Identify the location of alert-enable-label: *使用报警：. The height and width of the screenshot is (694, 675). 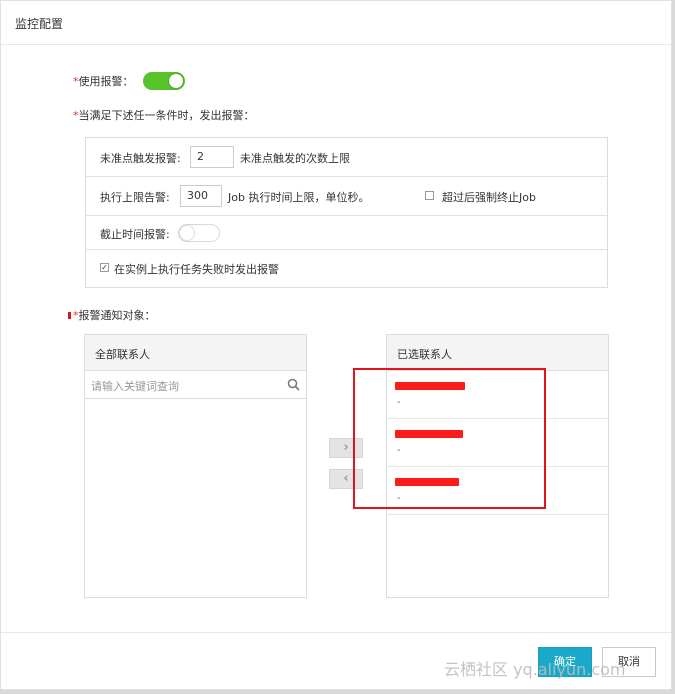
(103, 81).